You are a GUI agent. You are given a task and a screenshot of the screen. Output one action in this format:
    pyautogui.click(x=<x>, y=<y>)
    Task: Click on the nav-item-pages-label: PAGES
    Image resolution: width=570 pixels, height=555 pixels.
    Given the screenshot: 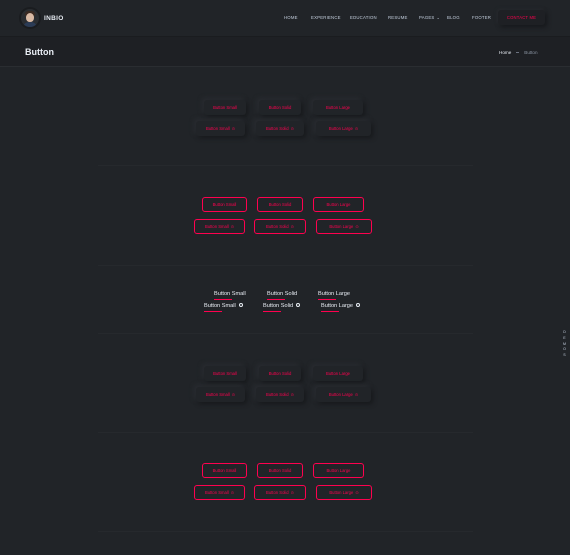 What is the action you would take?
    pyautogui.click(x=427, y=17)
    